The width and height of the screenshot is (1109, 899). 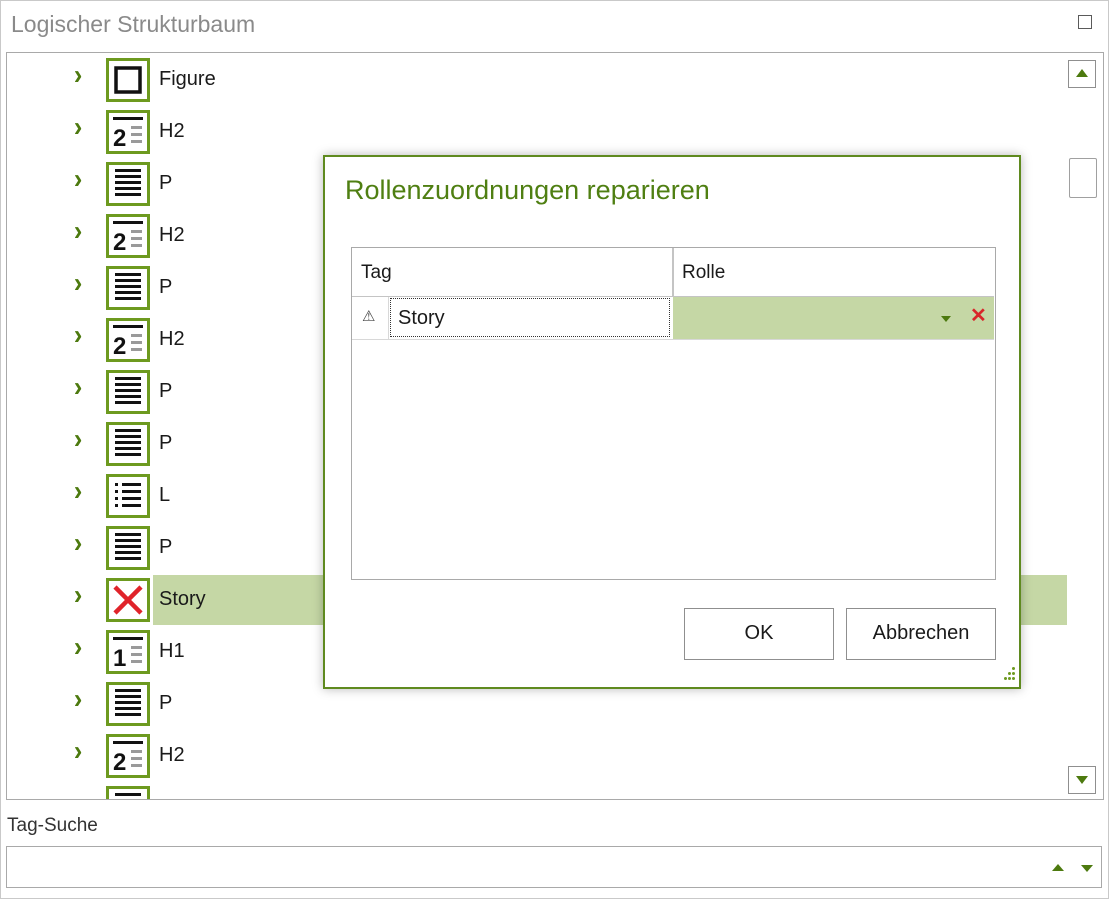 I want to click on tree-node: ›, so click(x=537, y=791).